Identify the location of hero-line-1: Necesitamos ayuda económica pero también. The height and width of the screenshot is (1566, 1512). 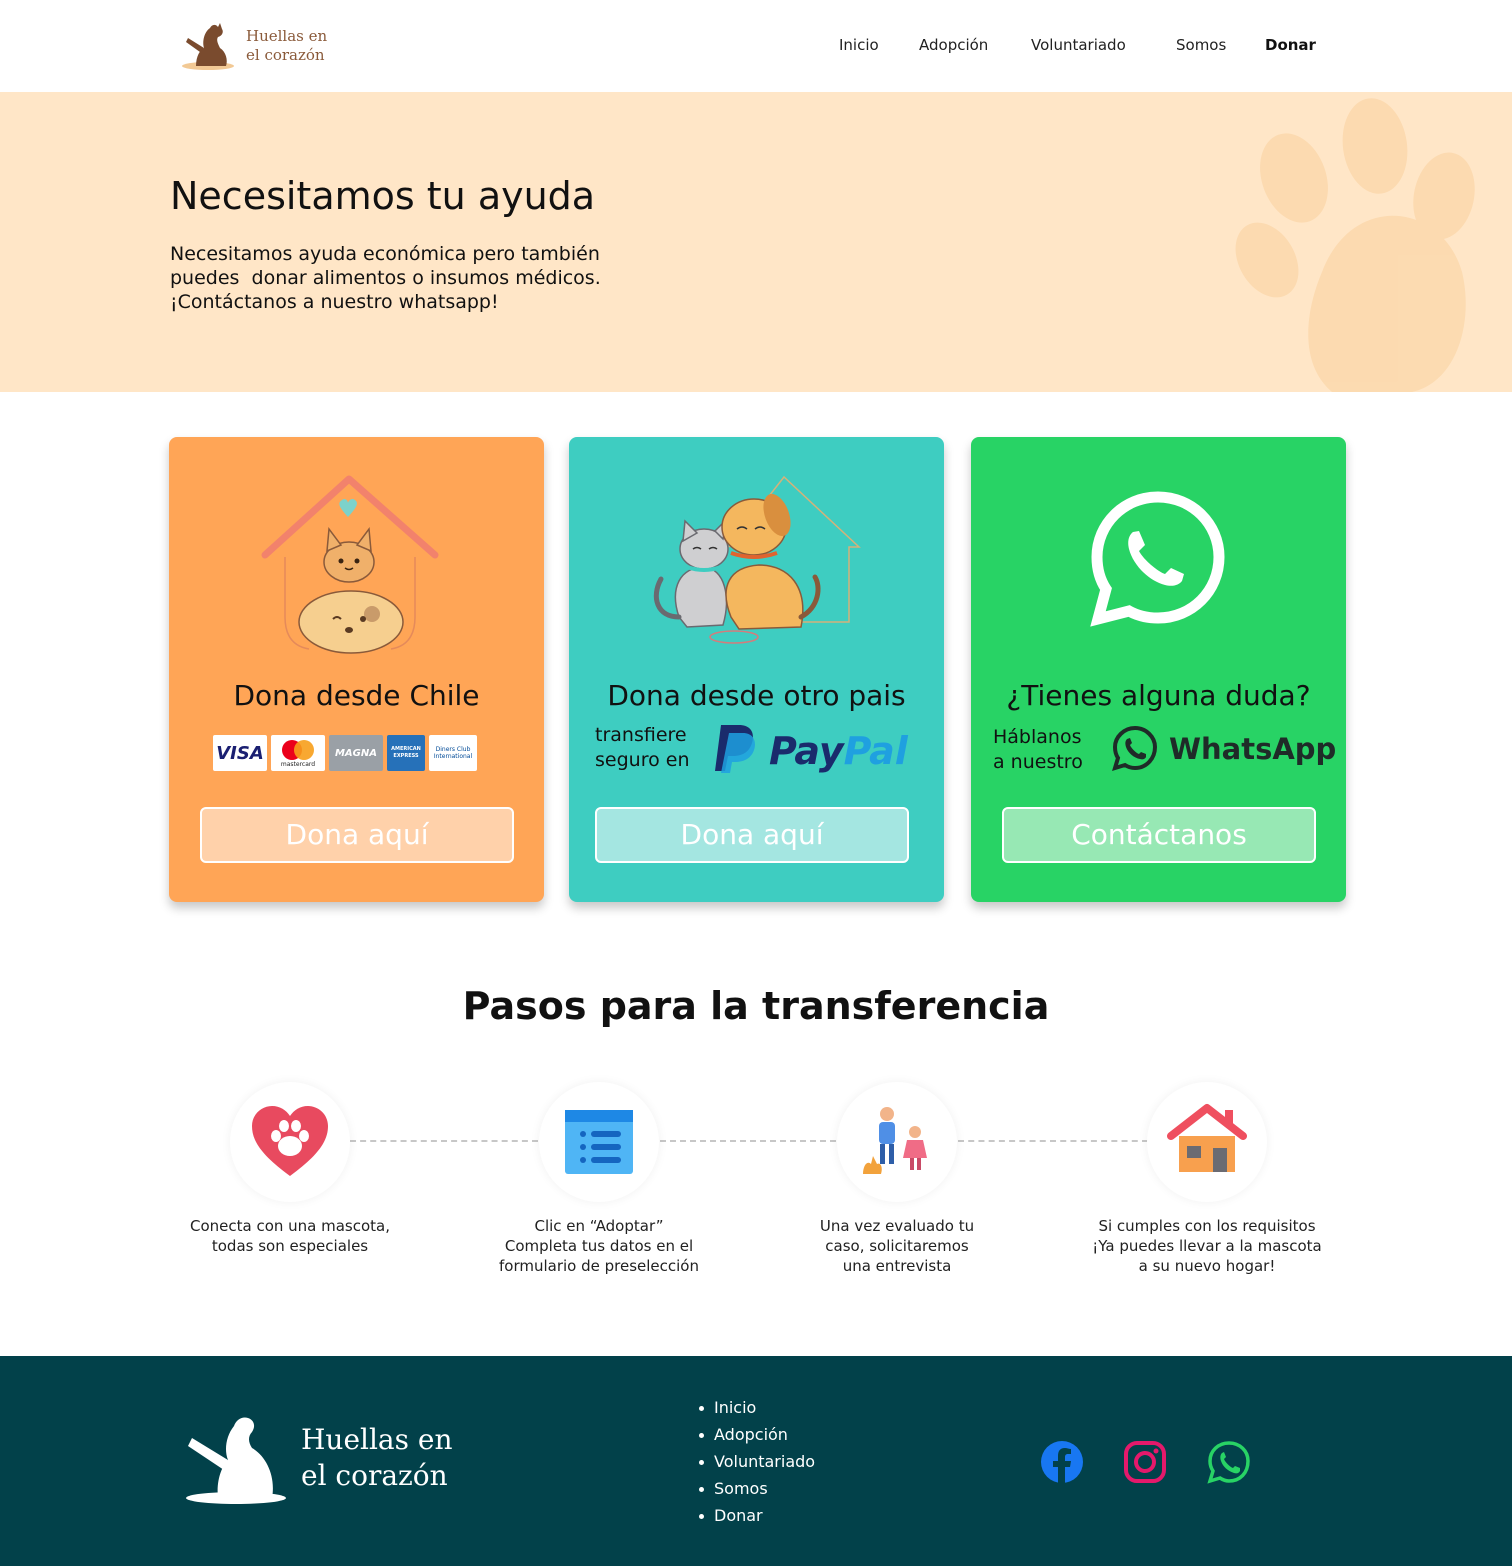
(385, 254).